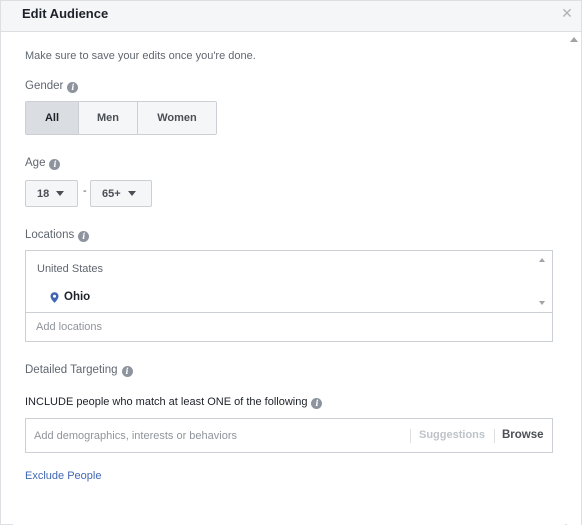  I want to click on exclude-people-link: Exclude People, so click(63, 476).